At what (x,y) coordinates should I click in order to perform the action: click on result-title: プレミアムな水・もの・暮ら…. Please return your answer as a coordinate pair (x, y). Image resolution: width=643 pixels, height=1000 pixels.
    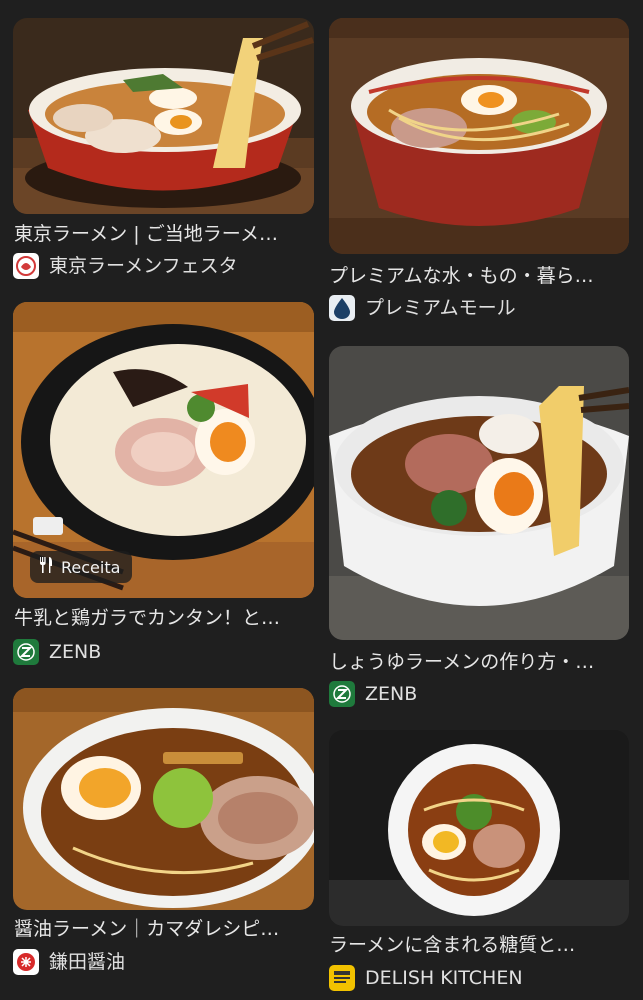
    Looking at the image, I should click on (479, 276).